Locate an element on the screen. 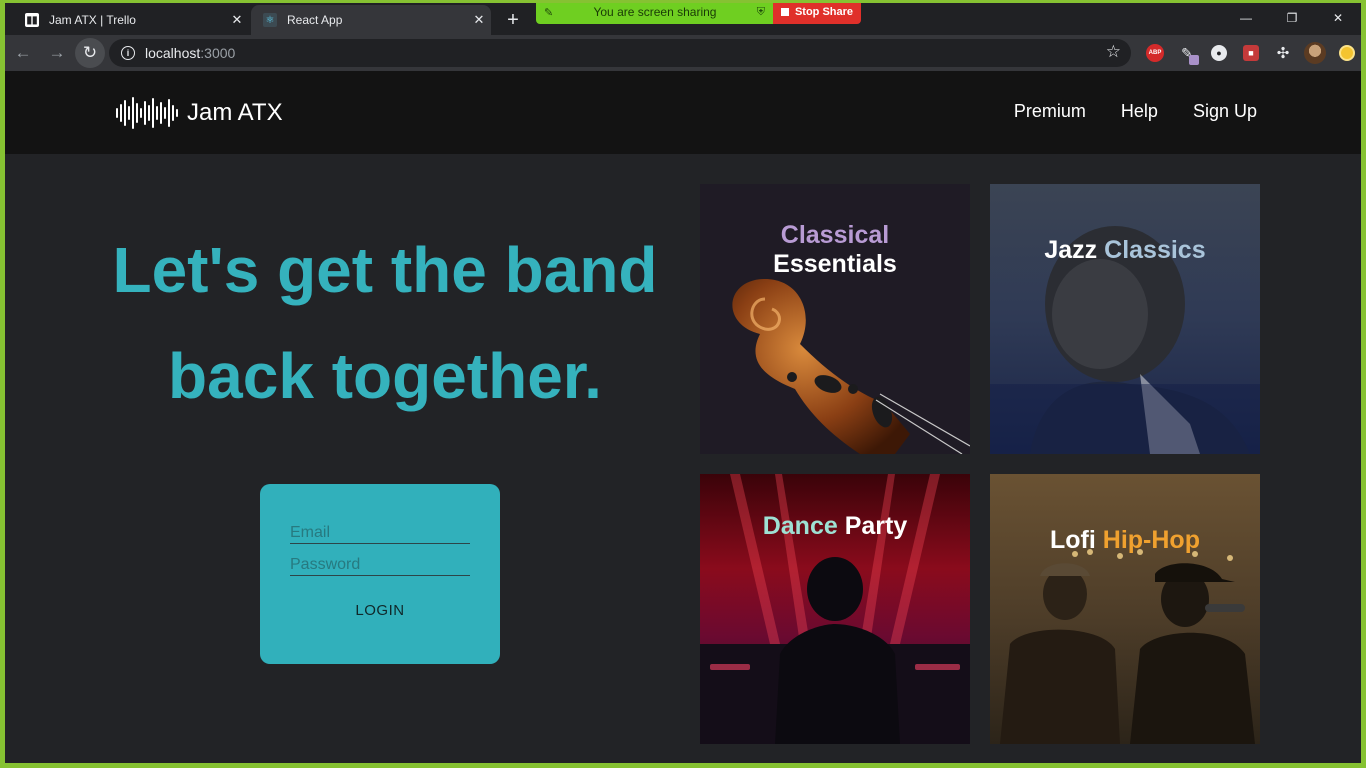 This screenshot has height=768, width=1366. reload-icon: ↻ is located at coordinates (90, 52).